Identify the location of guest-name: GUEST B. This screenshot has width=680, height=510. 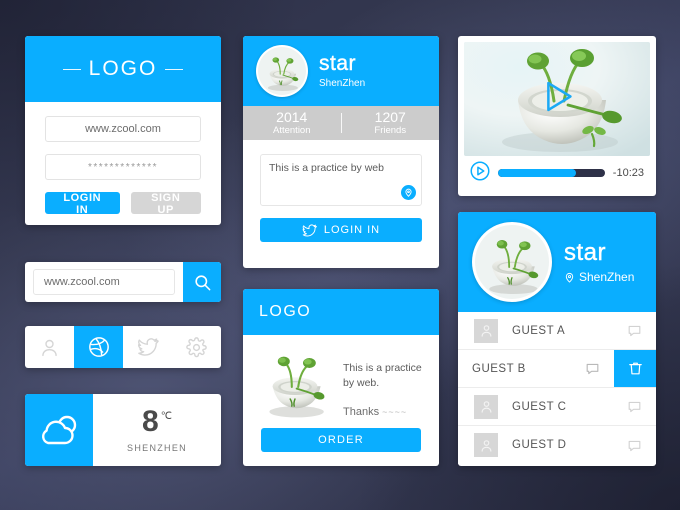
(499, 368).